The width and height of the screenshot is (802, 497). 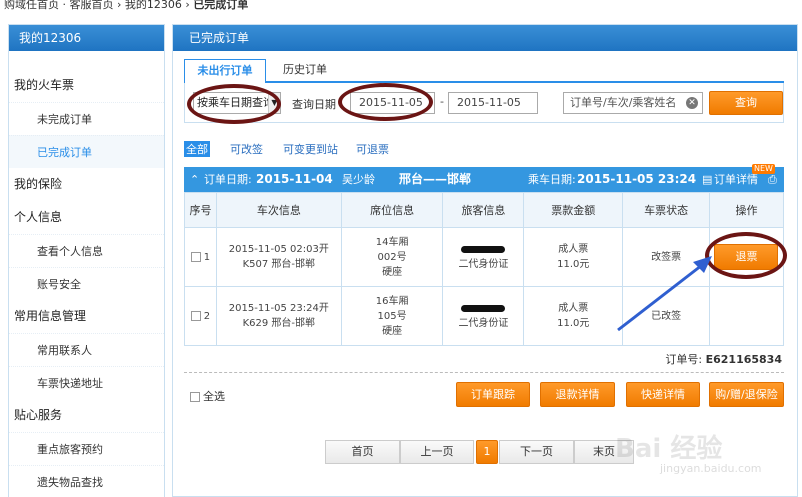 I want to click on col-header: 车票状态, so click(x=666, y=210).